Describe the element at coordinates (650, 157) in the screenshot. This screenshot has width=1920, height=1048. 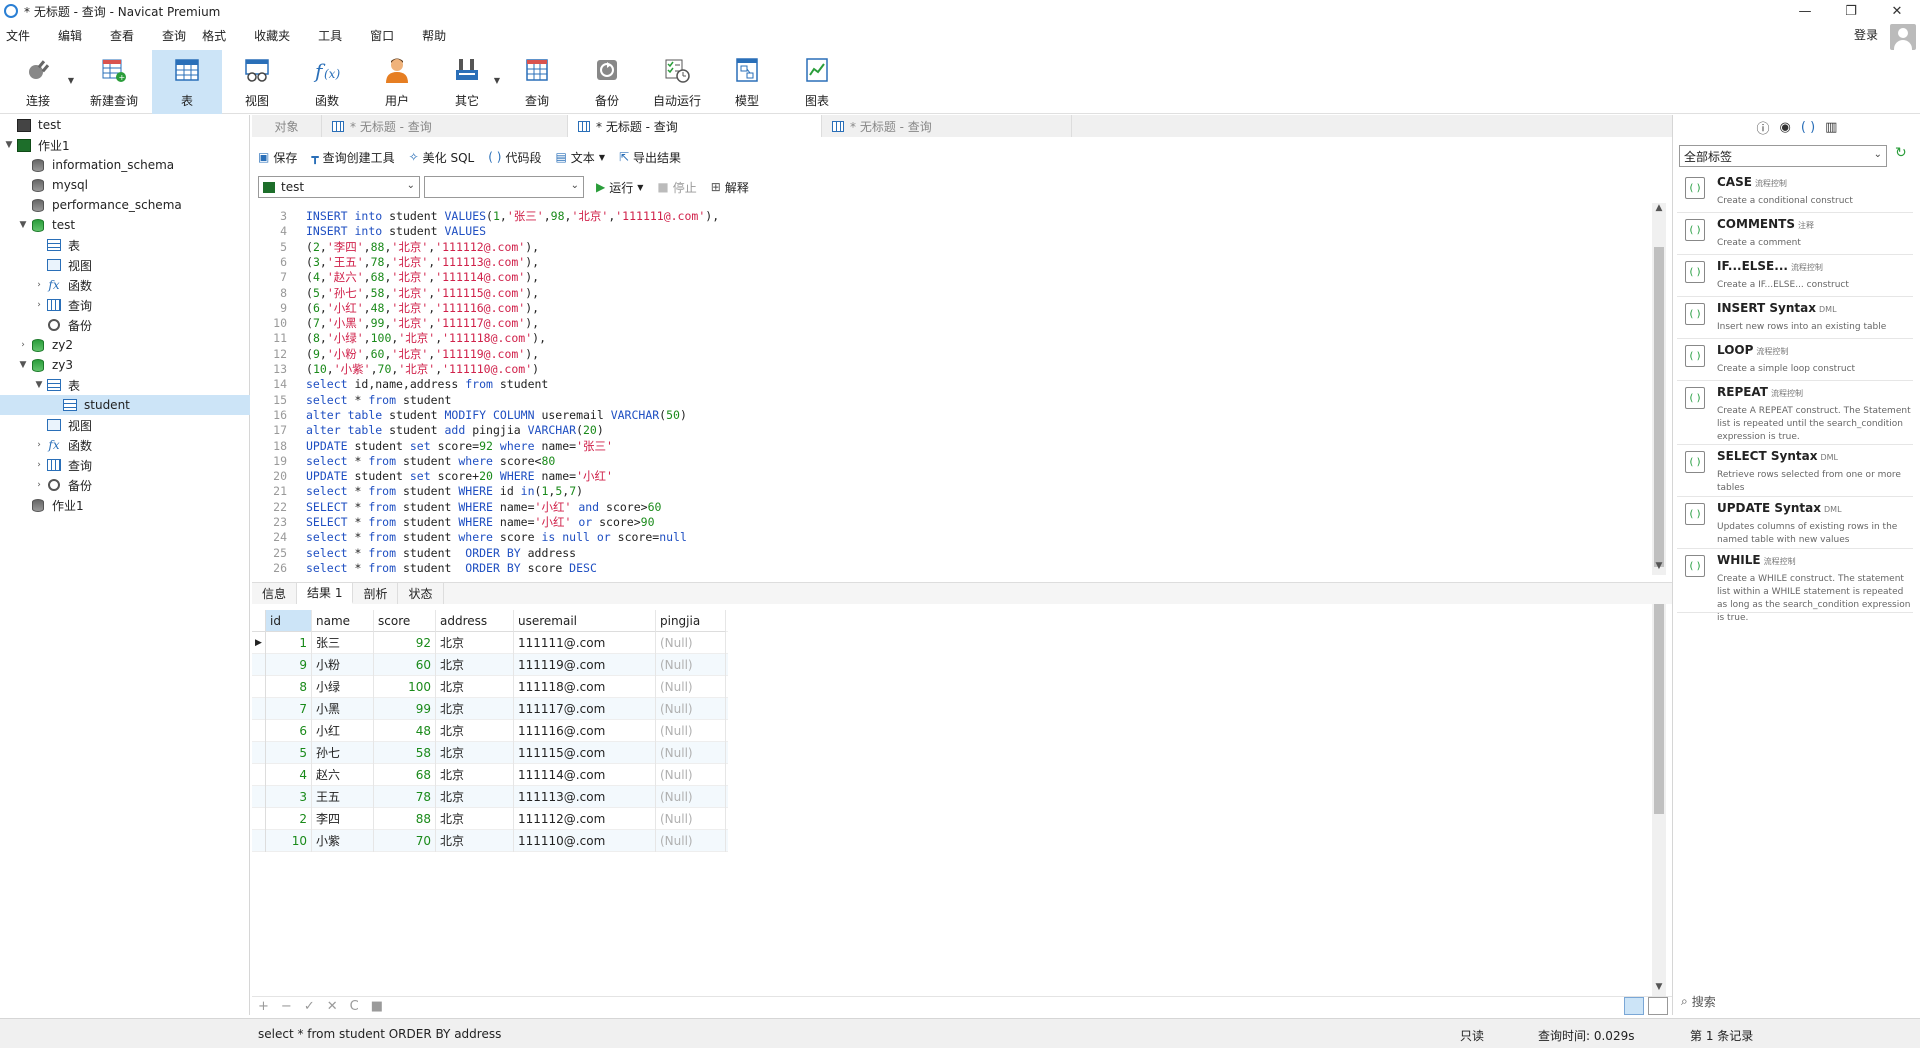
I see `export-result-button: ⇱ 导出结果` at that location.